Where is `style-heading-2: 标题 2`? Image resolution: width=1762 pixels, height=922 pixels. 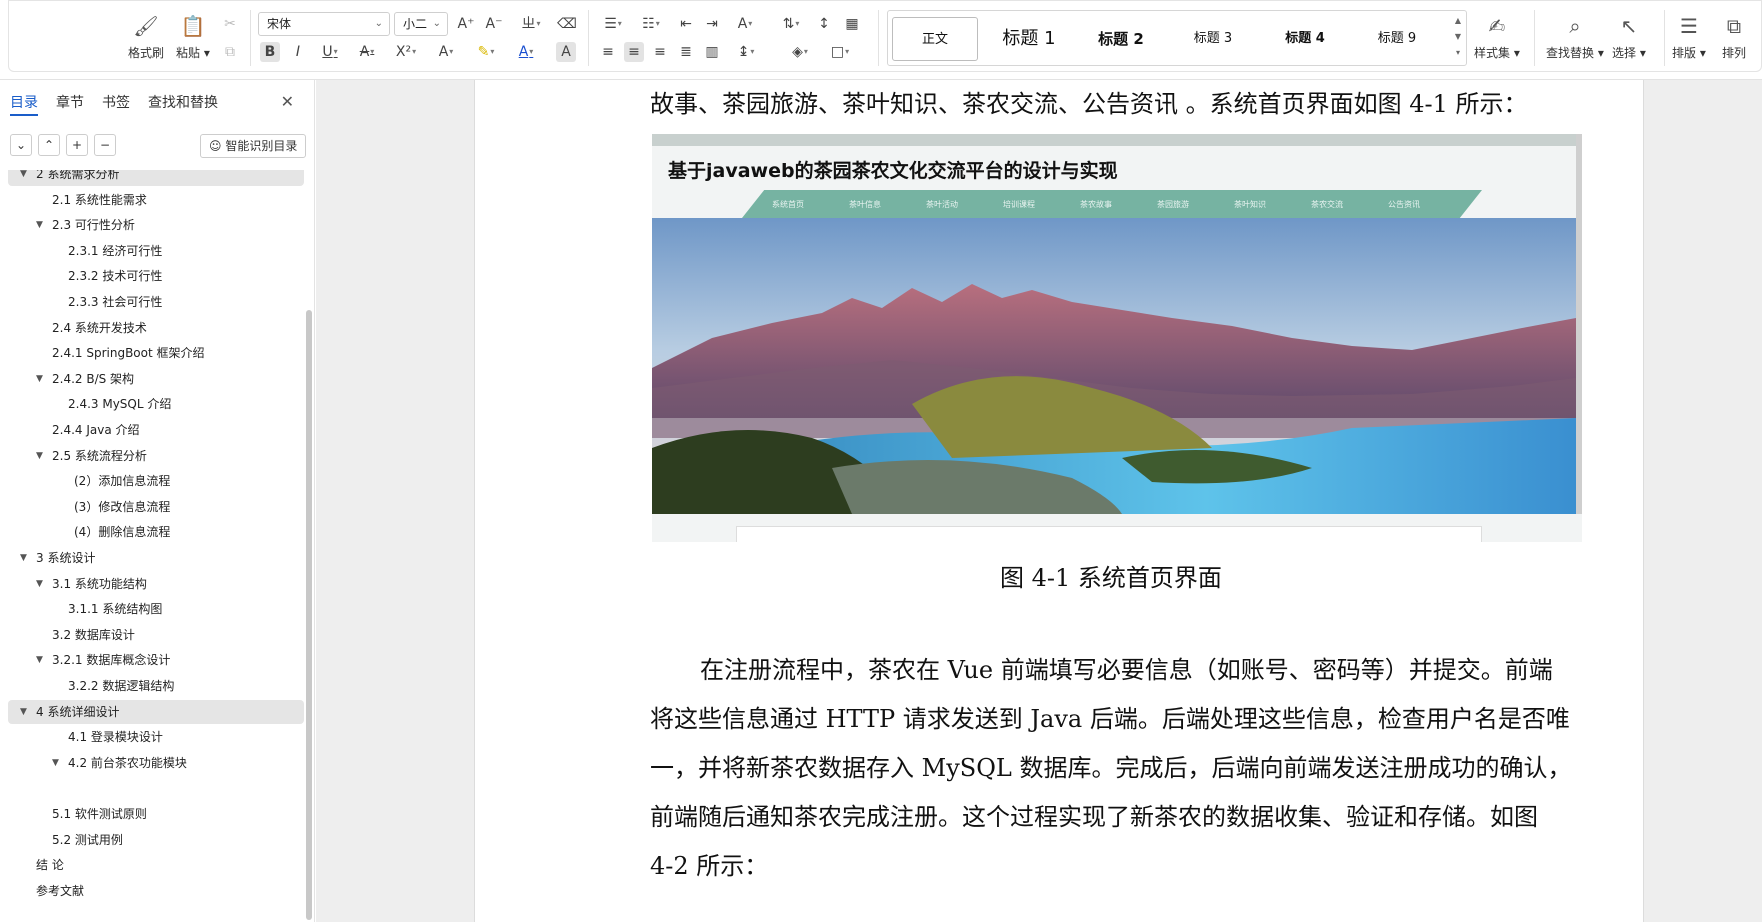 style-heading-2: 标题 2 is located at coordinates (1121, 39).